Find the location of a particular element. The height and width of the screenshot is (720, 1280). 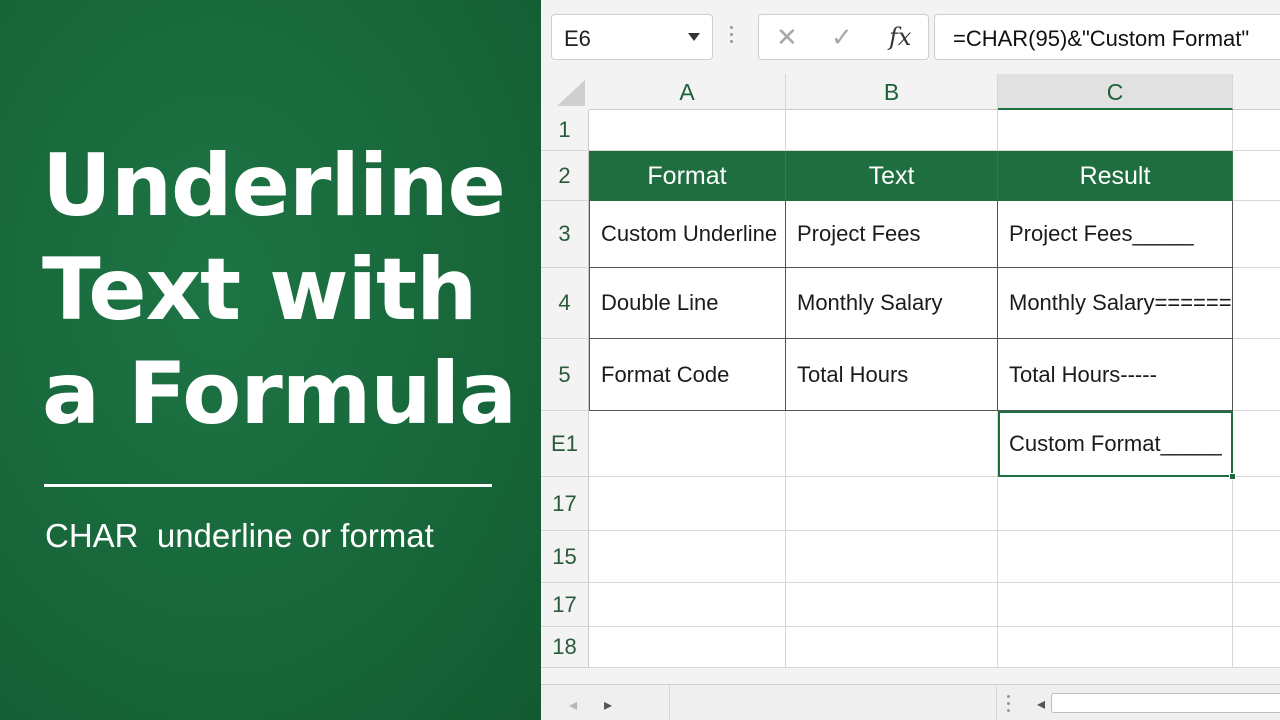

row-header: 4 is located at coordinates (565, 303).